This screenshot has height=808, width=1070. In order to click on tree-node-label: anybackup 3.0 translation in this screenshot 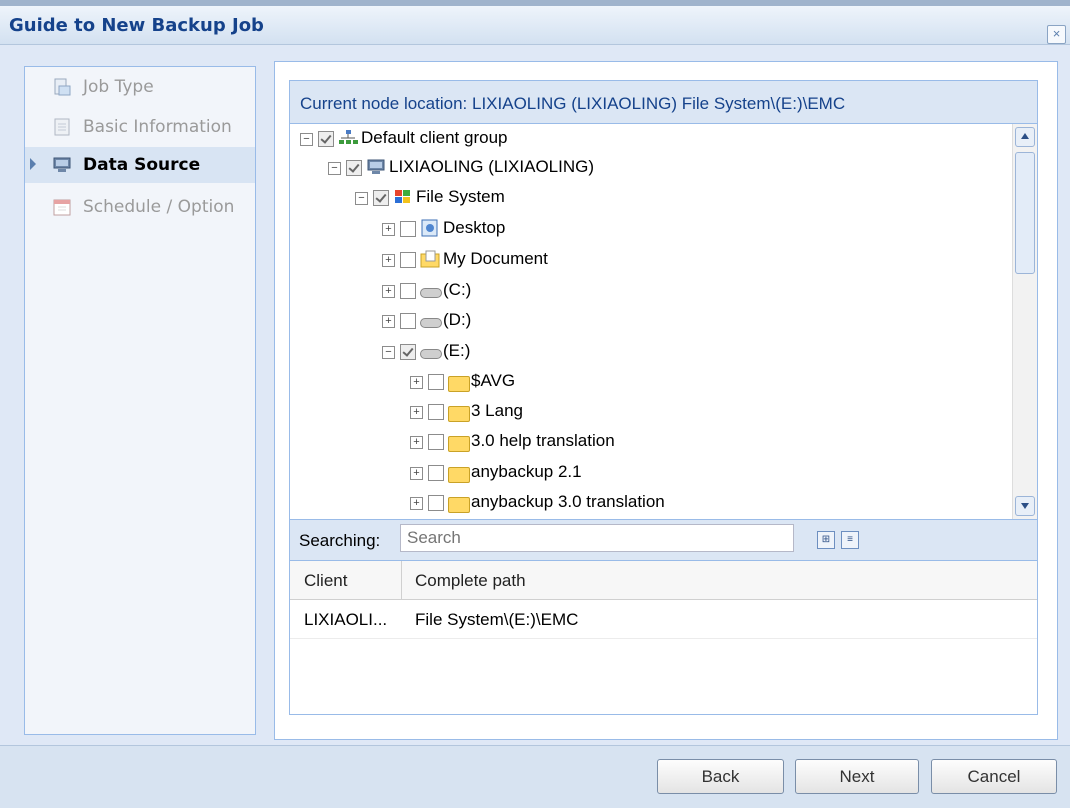, I will do `click(568, 501)`.